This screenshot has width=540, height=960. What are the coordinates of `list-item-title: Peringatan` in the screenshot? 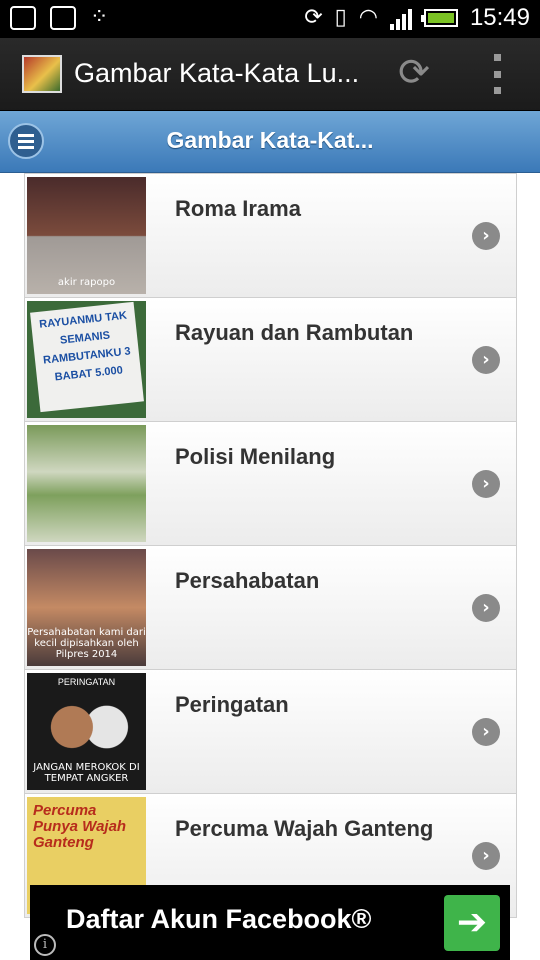 It's located at (232, 704).